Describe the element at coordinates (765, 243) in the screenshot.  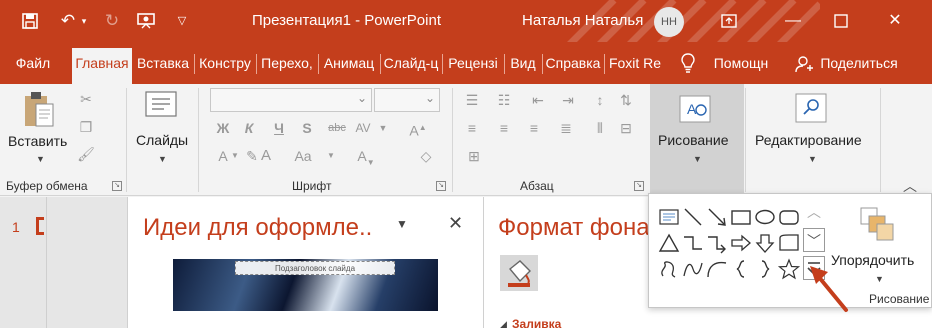
I see `down-arrow-icon` at that location.